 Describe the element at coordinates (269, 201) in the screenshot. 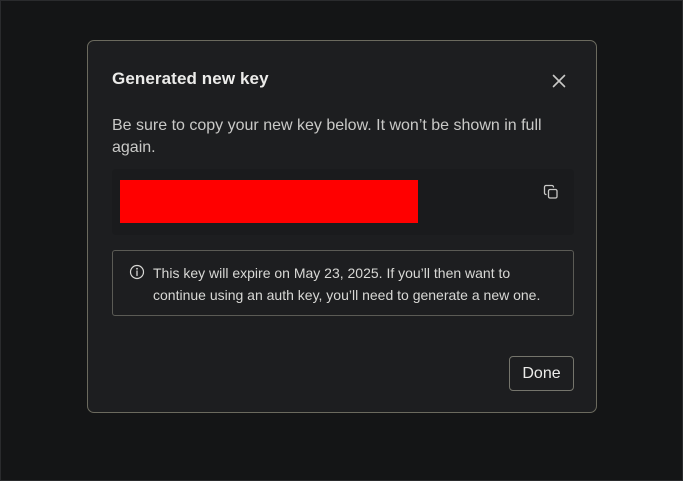

I see `key-value-redacted: [redacted]` at that location.